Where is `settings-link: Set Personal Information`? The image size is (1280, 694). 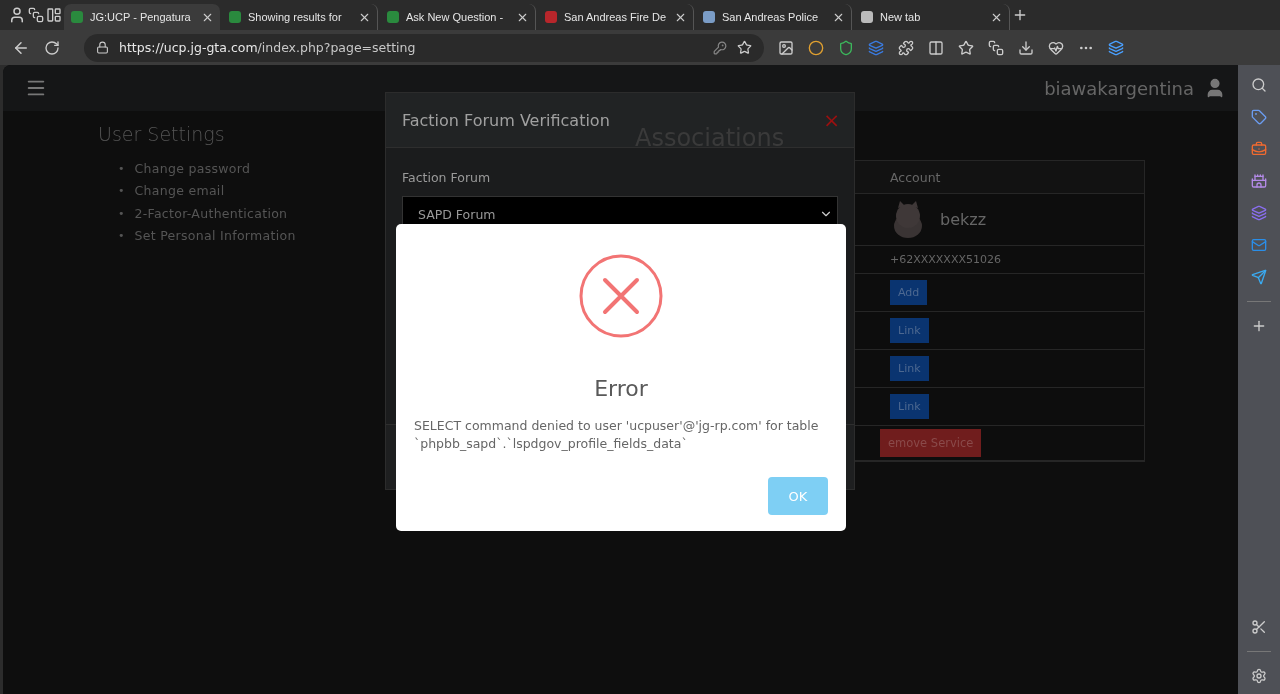
settings-link: Set Personal Information is located at coordinates (215, 236).